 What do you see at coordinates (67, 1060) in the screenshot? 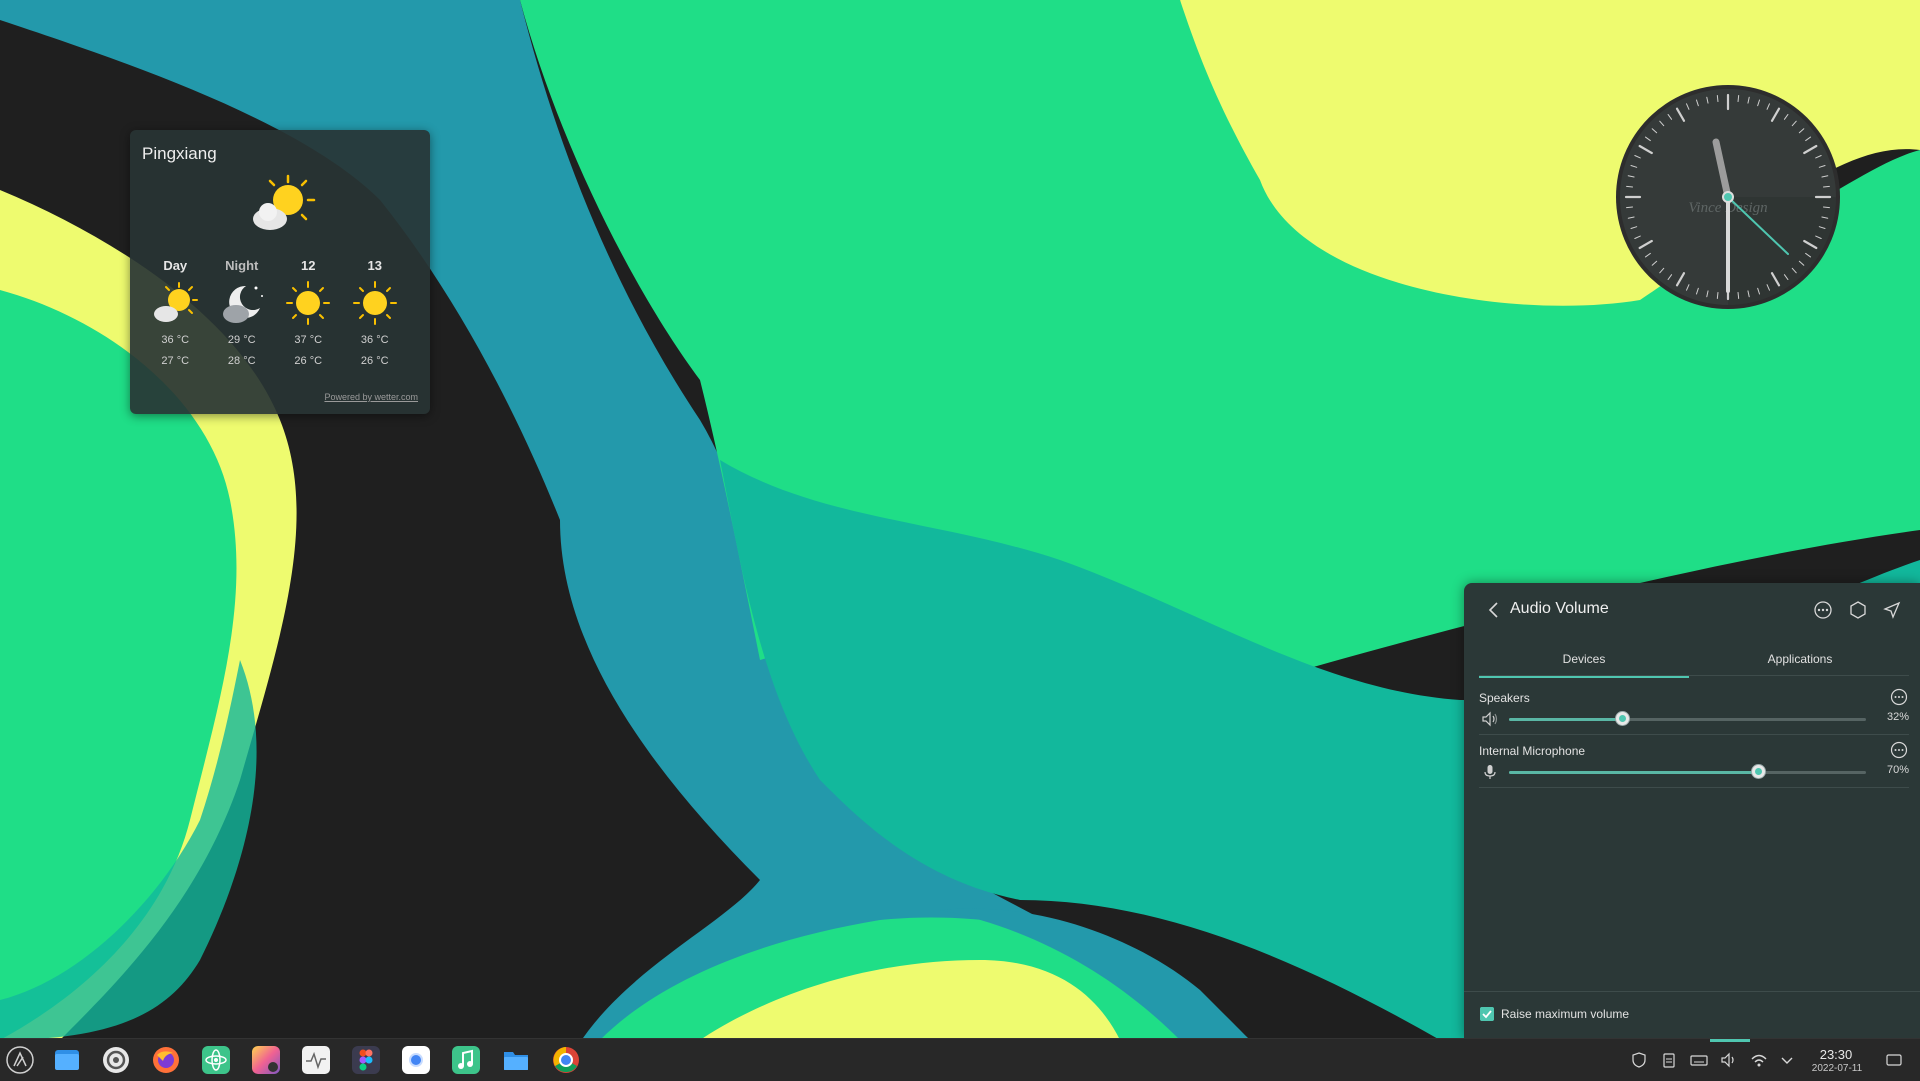
I see `file-manager-icon` at bounding box center [67, 1060].